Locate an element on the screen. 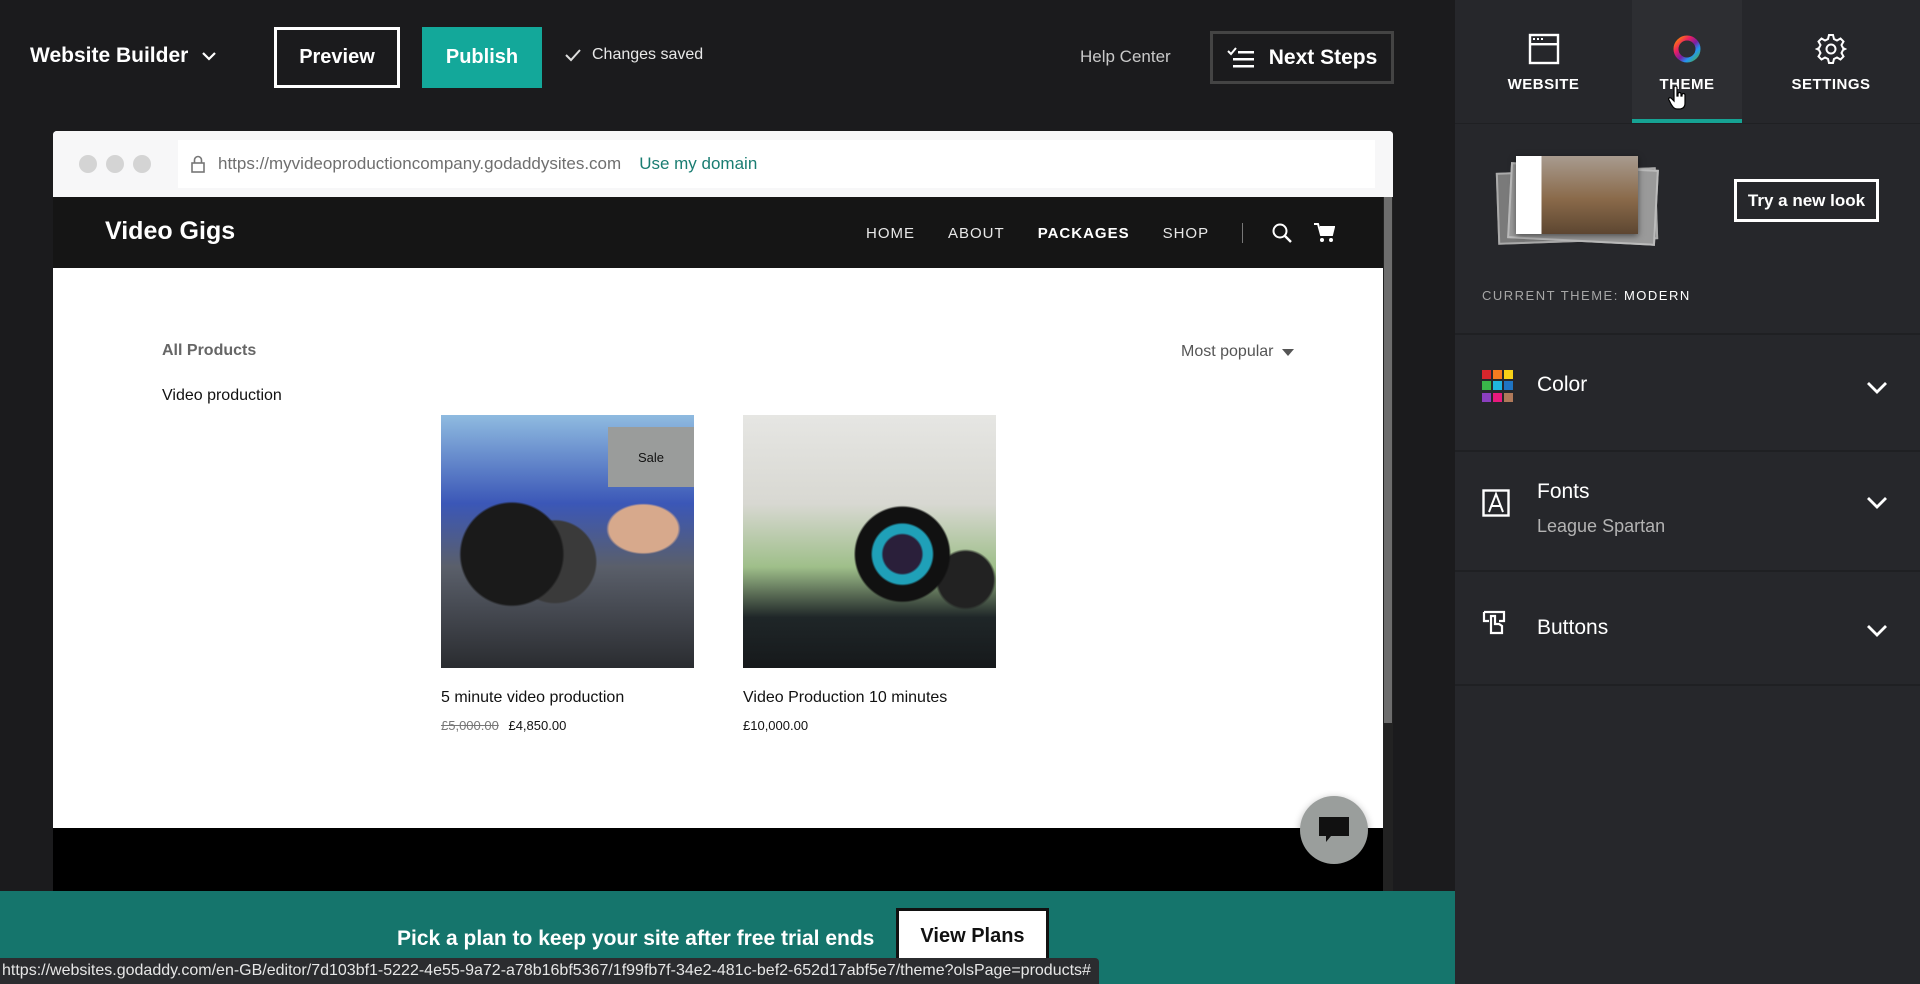 This screenshot has width=1920, height=984. chat-bubble-icon is located at coordinates (1334, 829).